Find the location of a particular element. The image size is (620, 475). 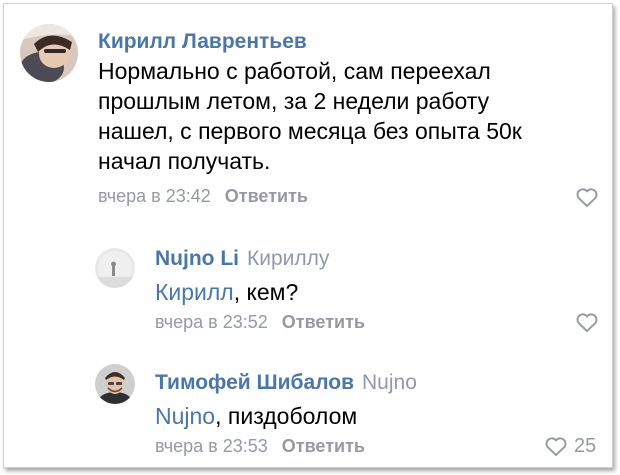

comment-body: , пиздоболом is located at coordinates (286, 416).